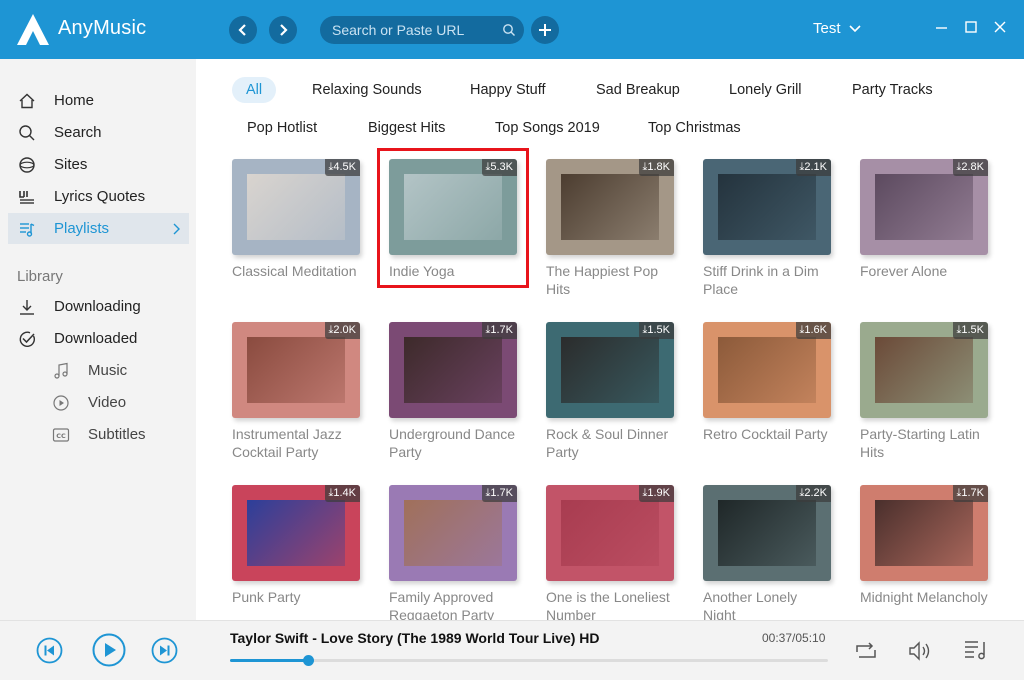 This screenshot has width=1024, height=680. What do you see at coordinates (406, 128) in the screenshot?
I see `category-chip-biggest-hits: Biggest Hits` at bounding box center [406, 128].